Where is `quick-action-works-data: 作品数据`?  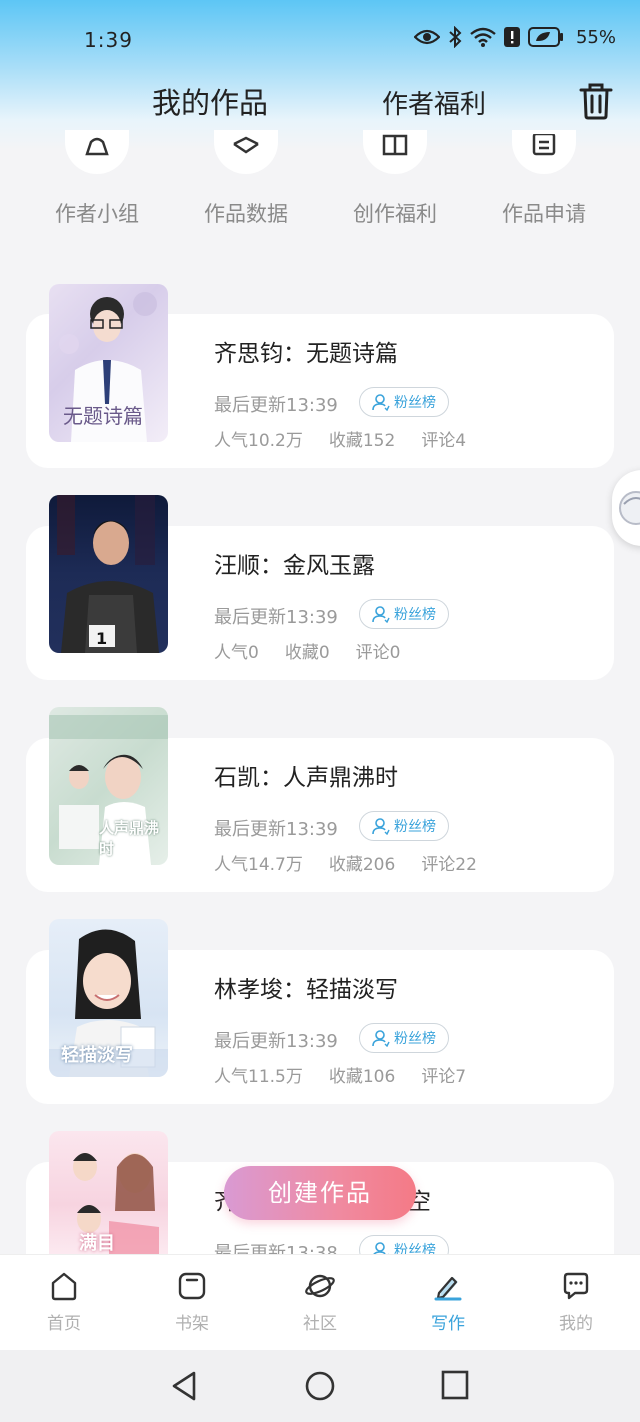 quick-action-works-data: 作品数据 is located at coordinates (246, 179).